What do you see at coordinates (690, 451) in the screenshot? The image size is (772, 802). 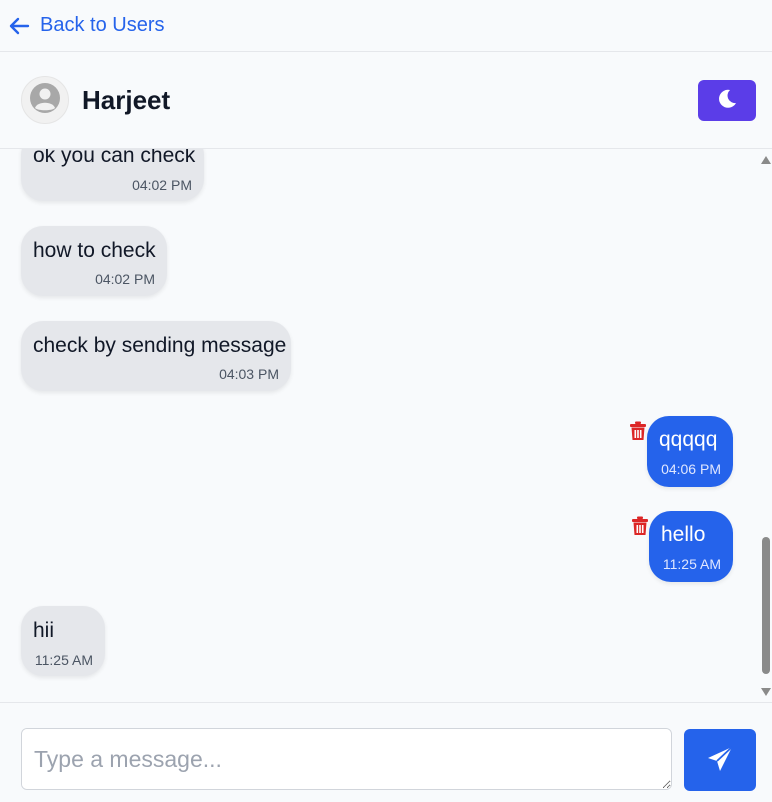 I see `message-bubble-sent: qqqqq 04:06 PM` at bounding box center [690, 451].